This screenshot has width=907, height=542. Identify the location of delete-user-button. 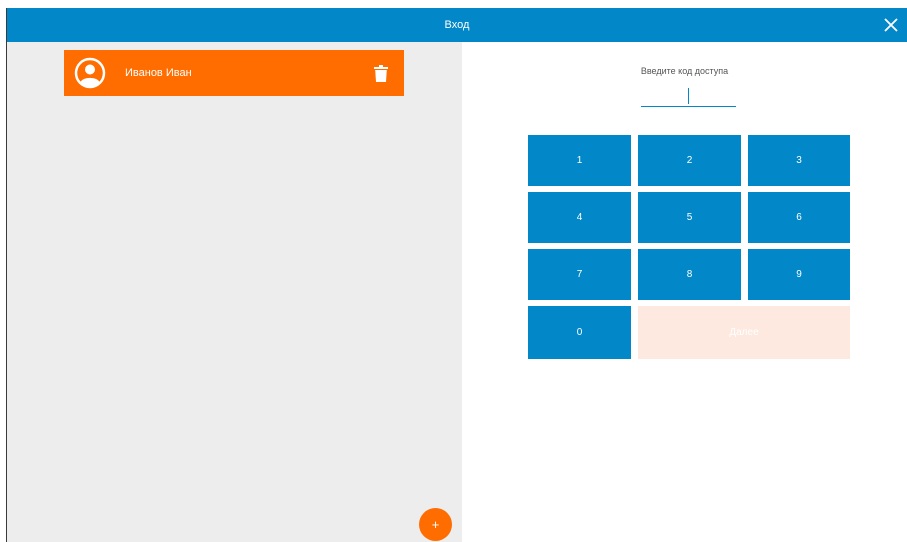
(381, 73).